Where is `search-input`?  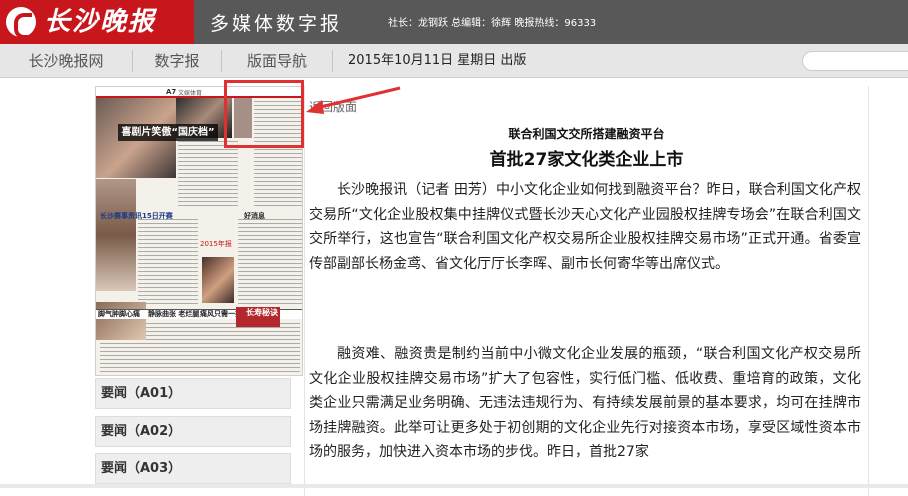
search-input is located at coordinates (855, 61).